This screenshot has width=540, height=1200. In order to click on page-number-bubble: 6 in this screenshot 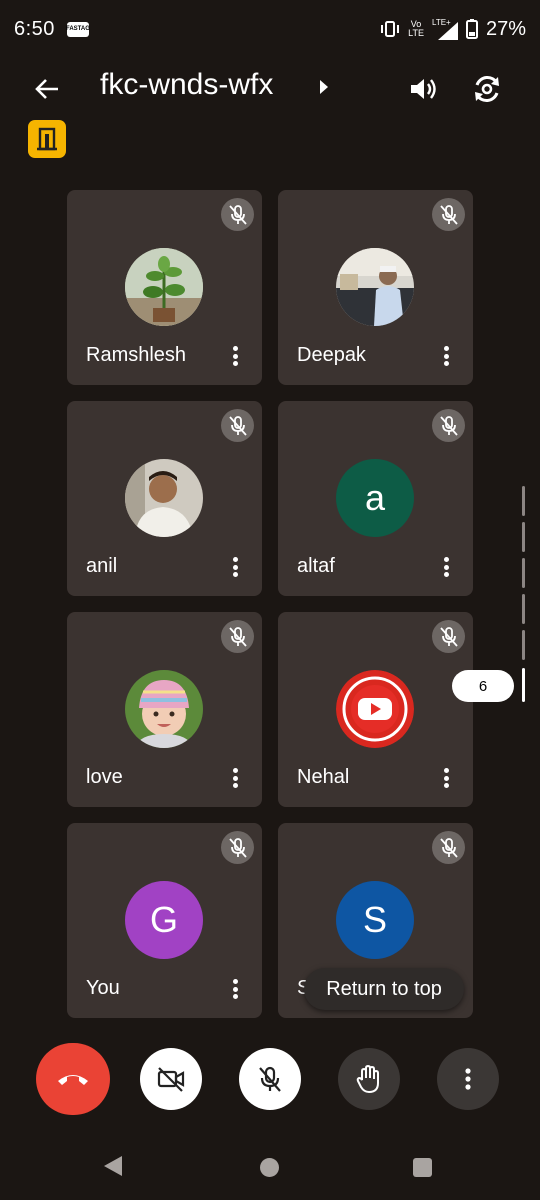, I will do `click(483, 686)`.